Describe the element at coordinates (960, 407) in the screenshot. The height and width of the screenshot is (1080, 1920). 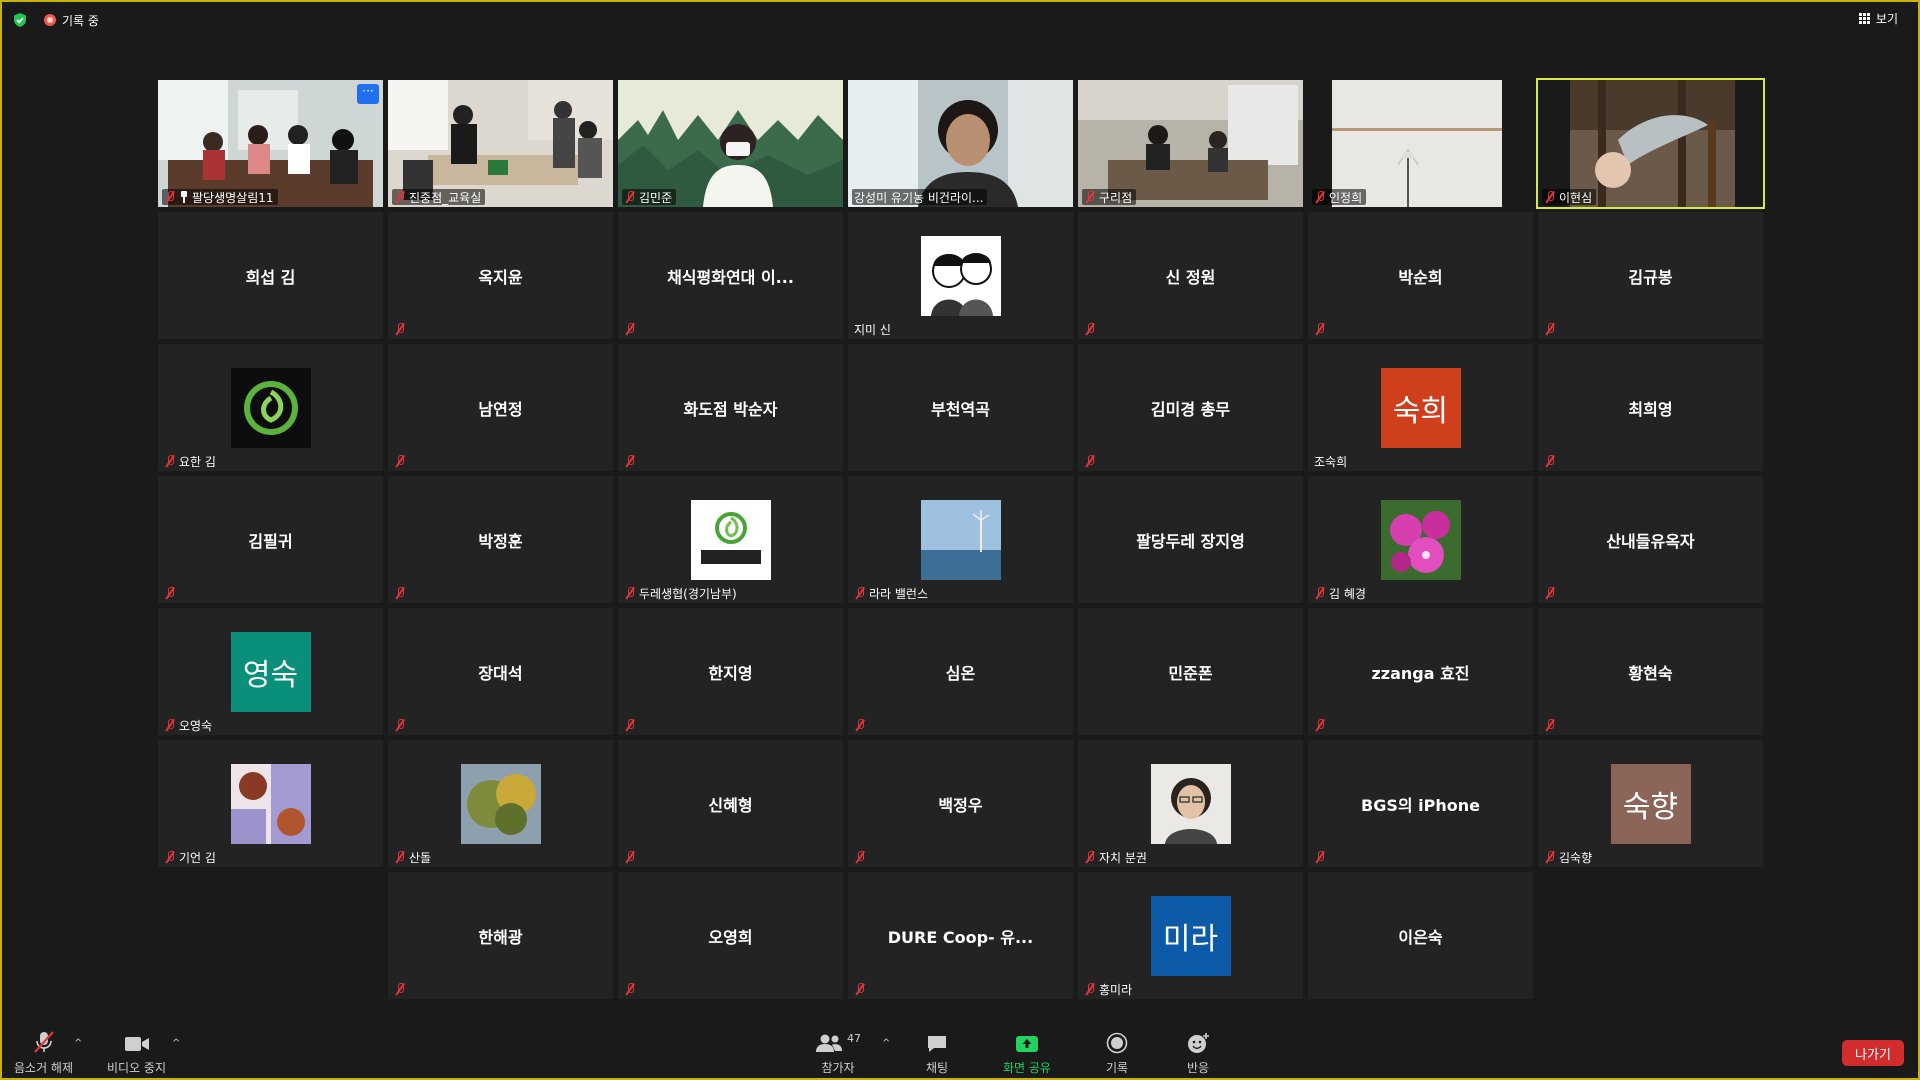
I see `participant-tile: 부천역곡` at that location.